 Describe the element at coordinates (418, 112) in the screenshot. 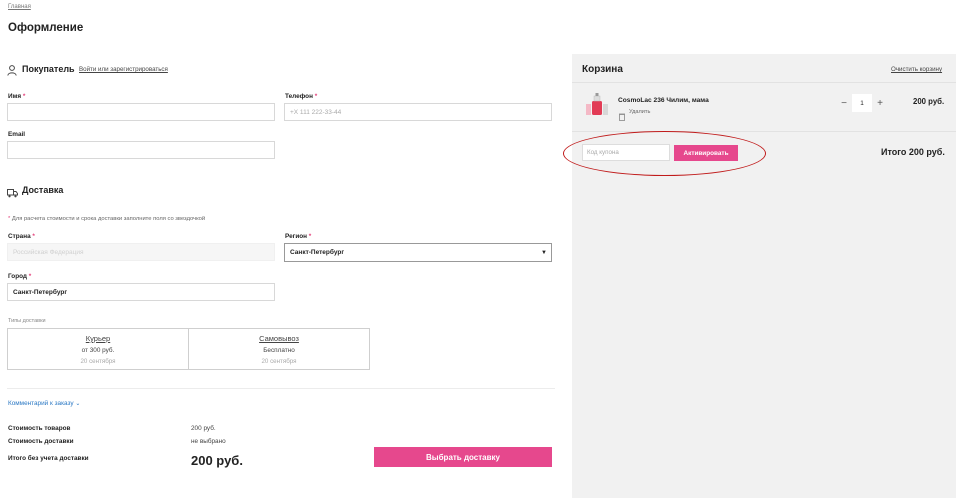

I see `phone-input: +X 111 222-33-44` at that location.